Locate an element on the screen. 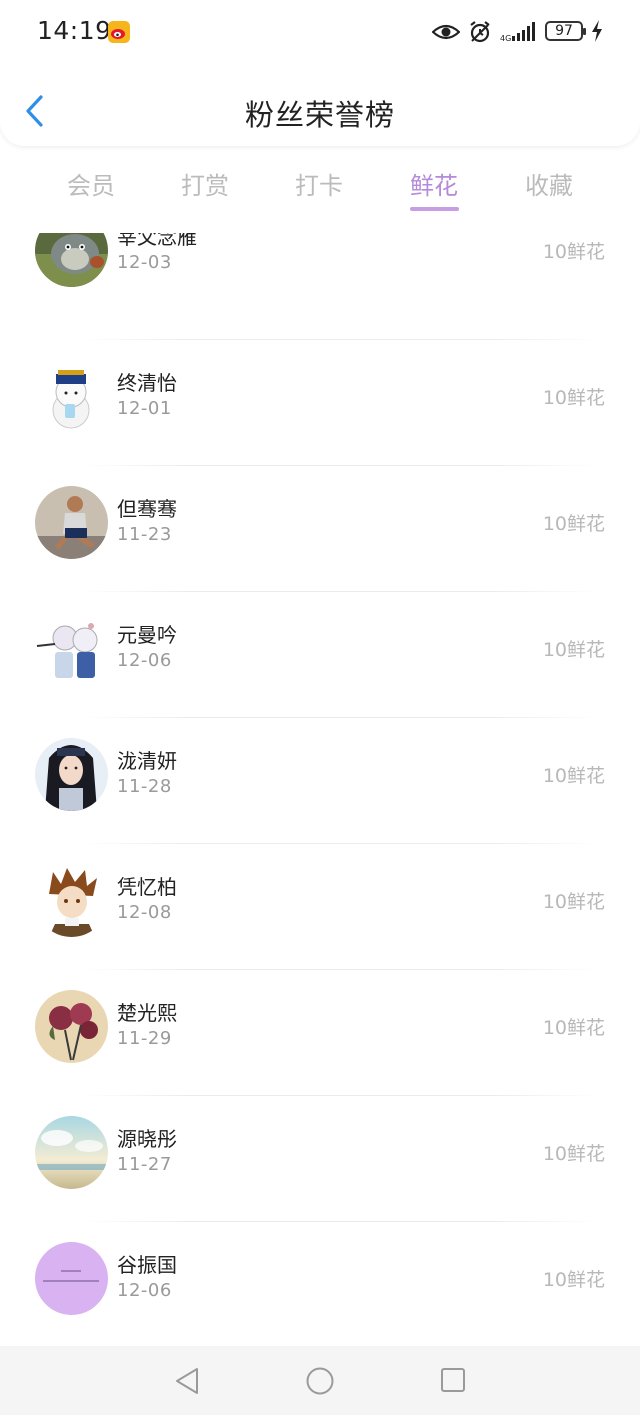 Image resolution: width=640 pixels, height=1415 pixels. system-nav-bar is located at coordinates (320, 1380).